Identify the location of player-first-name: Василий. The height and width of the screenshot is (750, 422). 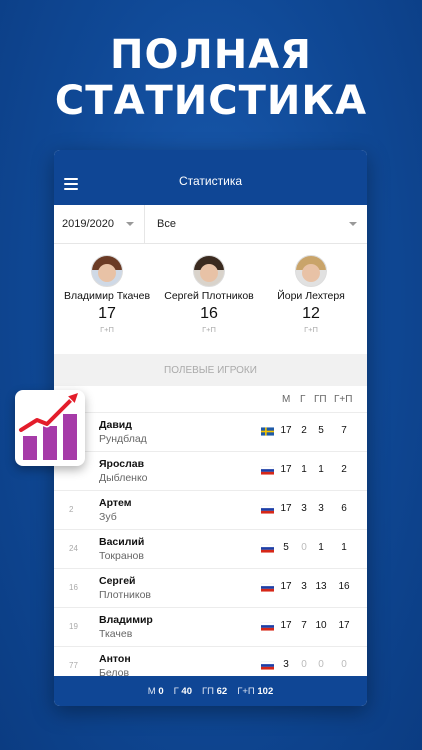
(122, 542).